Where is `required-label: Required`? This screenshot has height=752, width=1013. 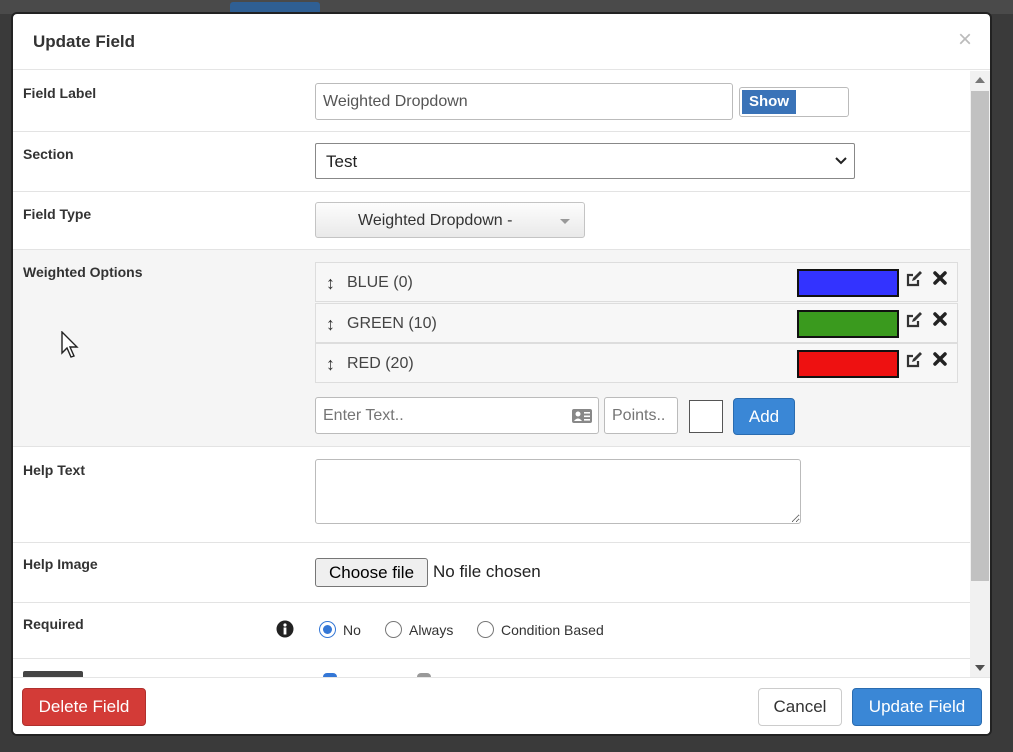 required-label: Required is located at coordinates (53, 624).